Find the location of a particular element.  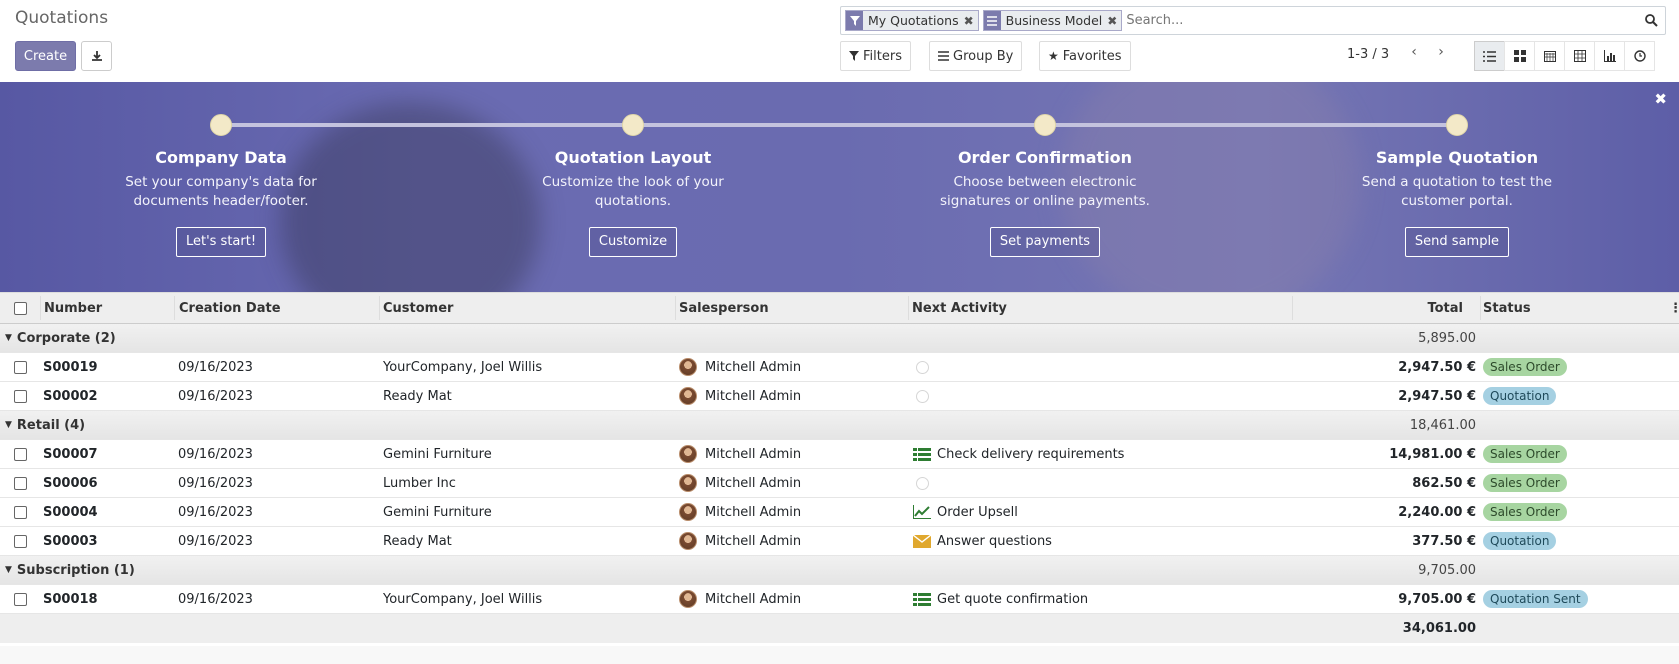

search-icon is located at coordinates (1651, 20).